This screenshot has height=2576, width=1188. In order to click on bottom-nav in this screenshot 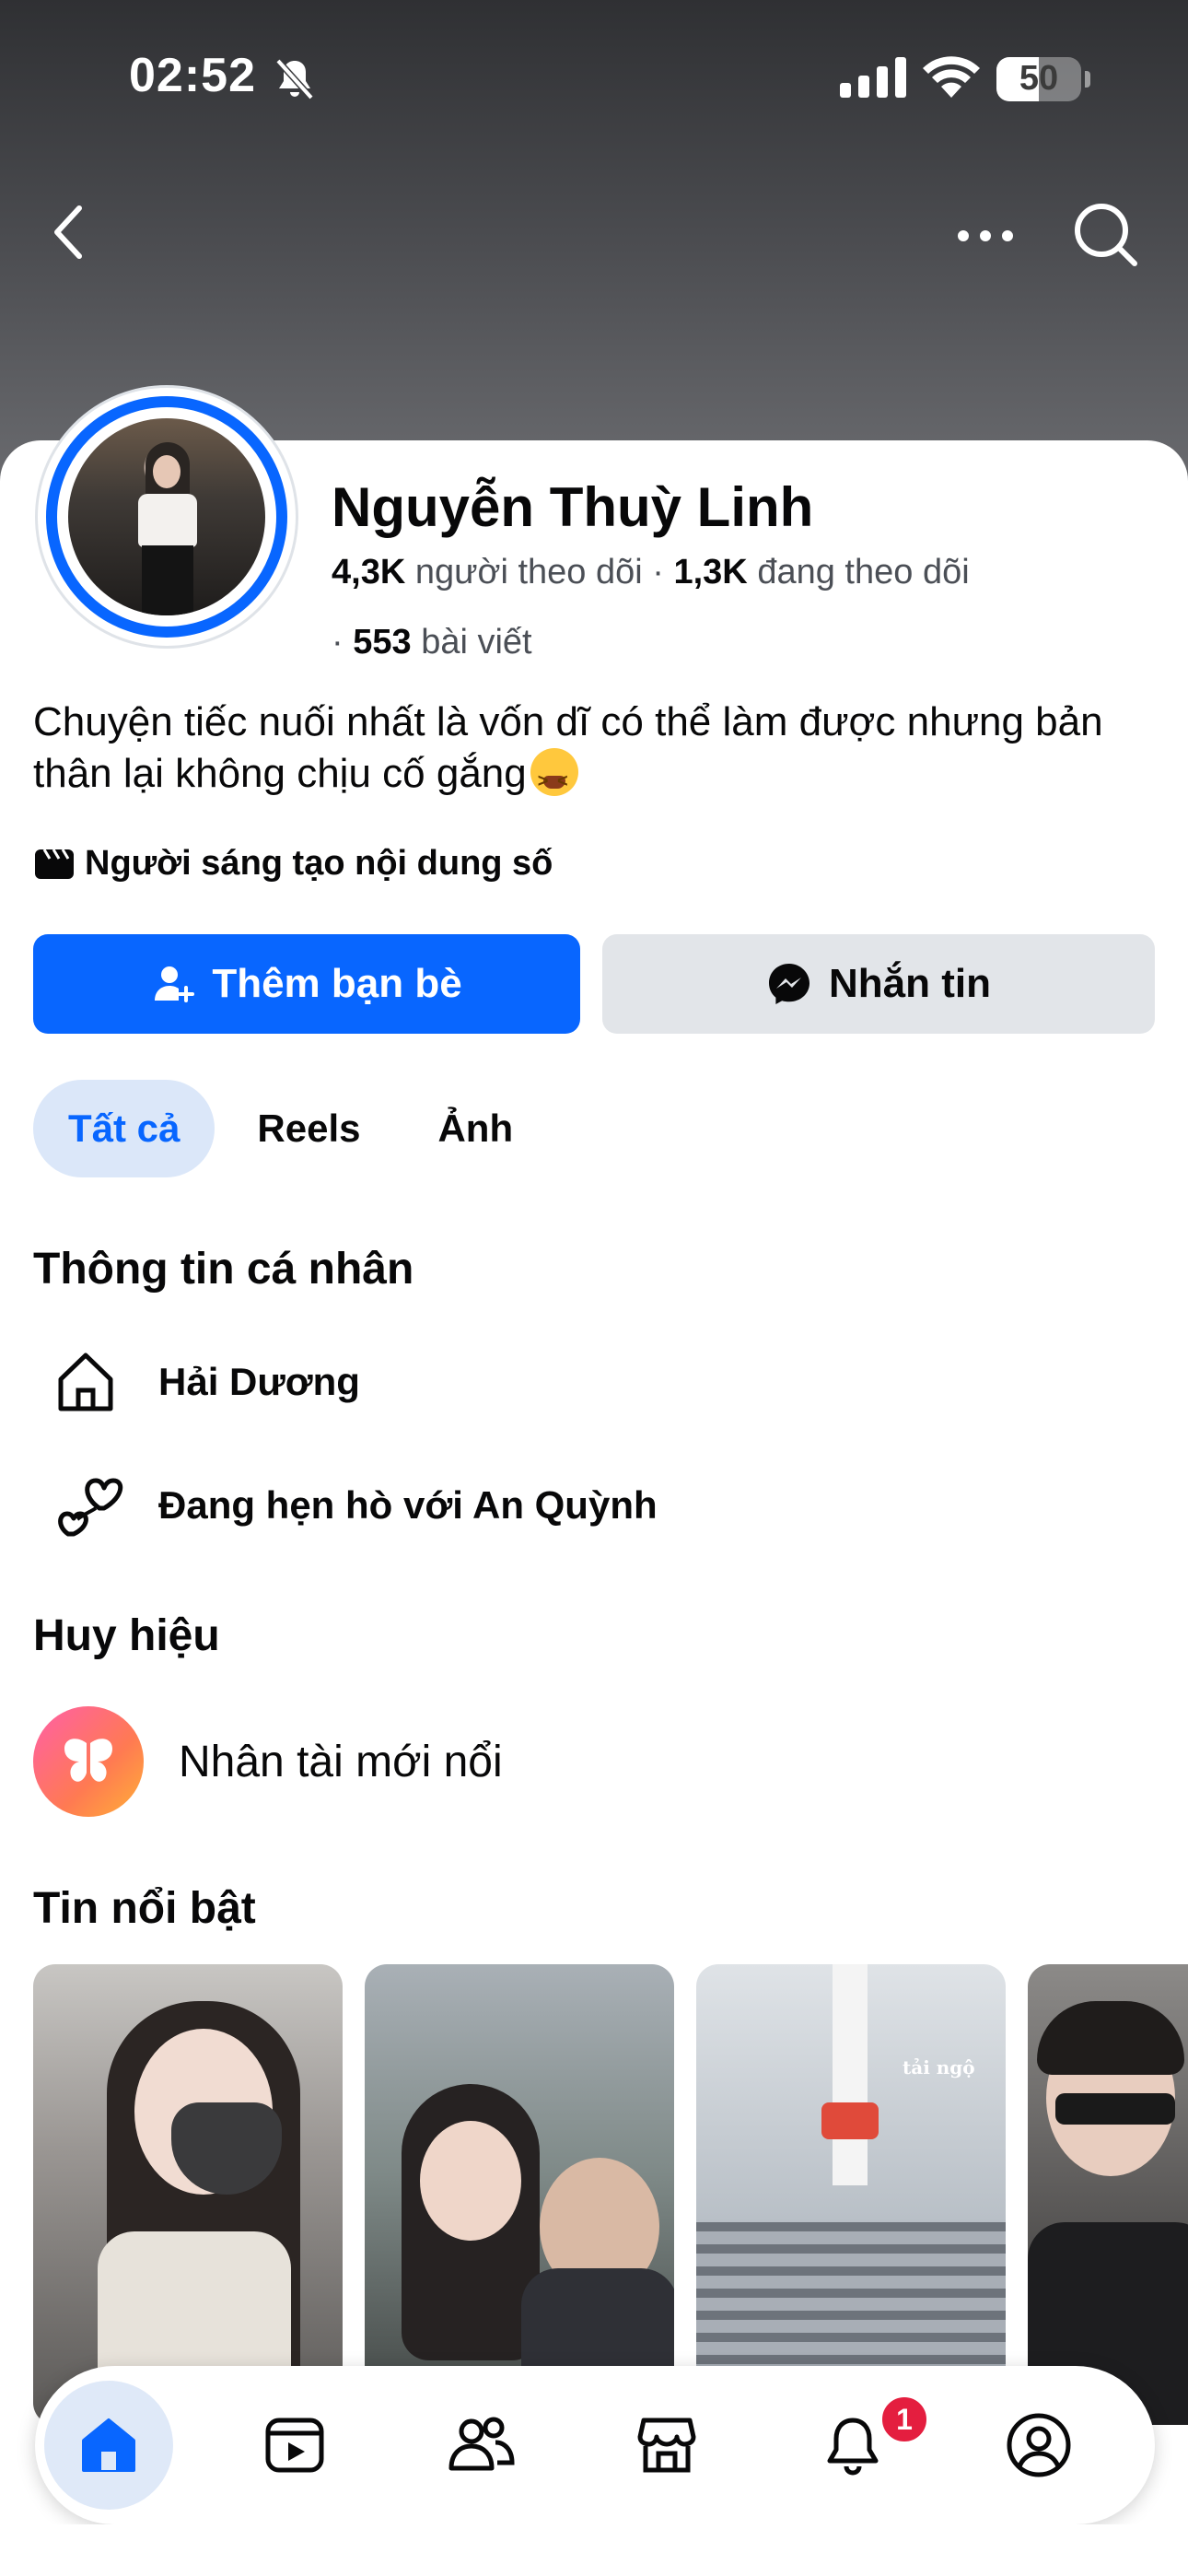, I will do `click(595, 2445)`.